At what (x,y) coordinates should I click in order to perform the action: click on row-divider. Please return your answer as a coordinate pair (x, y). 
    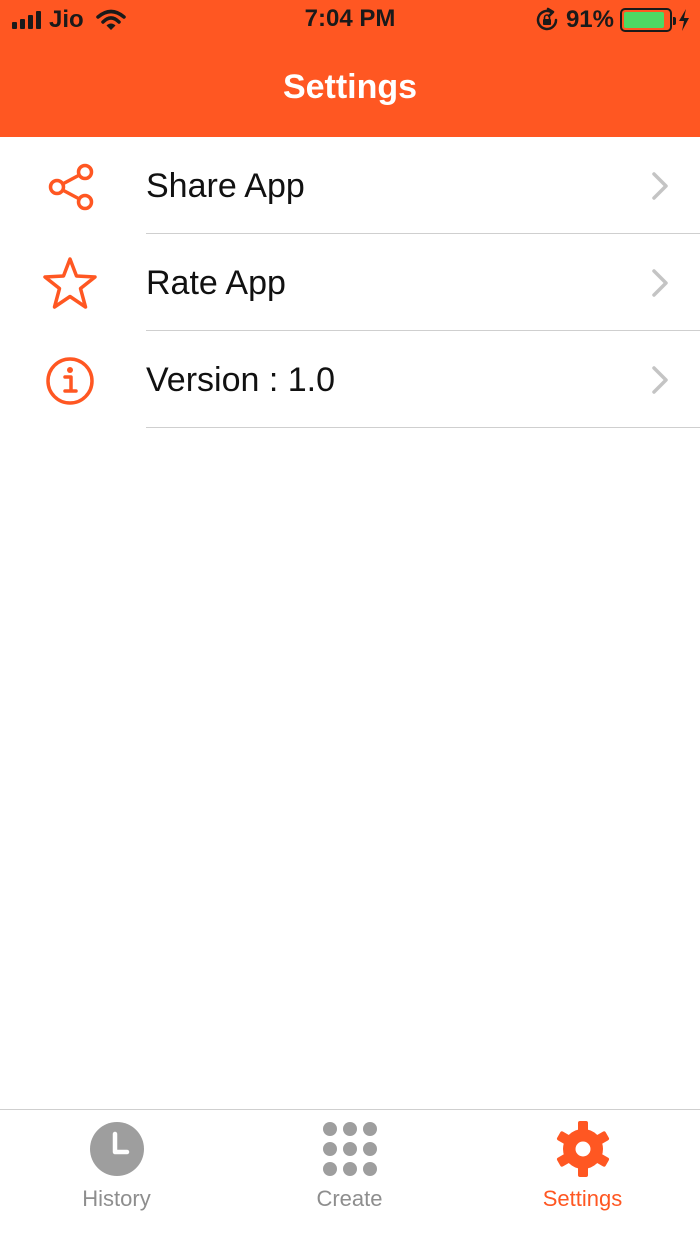
    Looking at the image, I should click on (423, 427).